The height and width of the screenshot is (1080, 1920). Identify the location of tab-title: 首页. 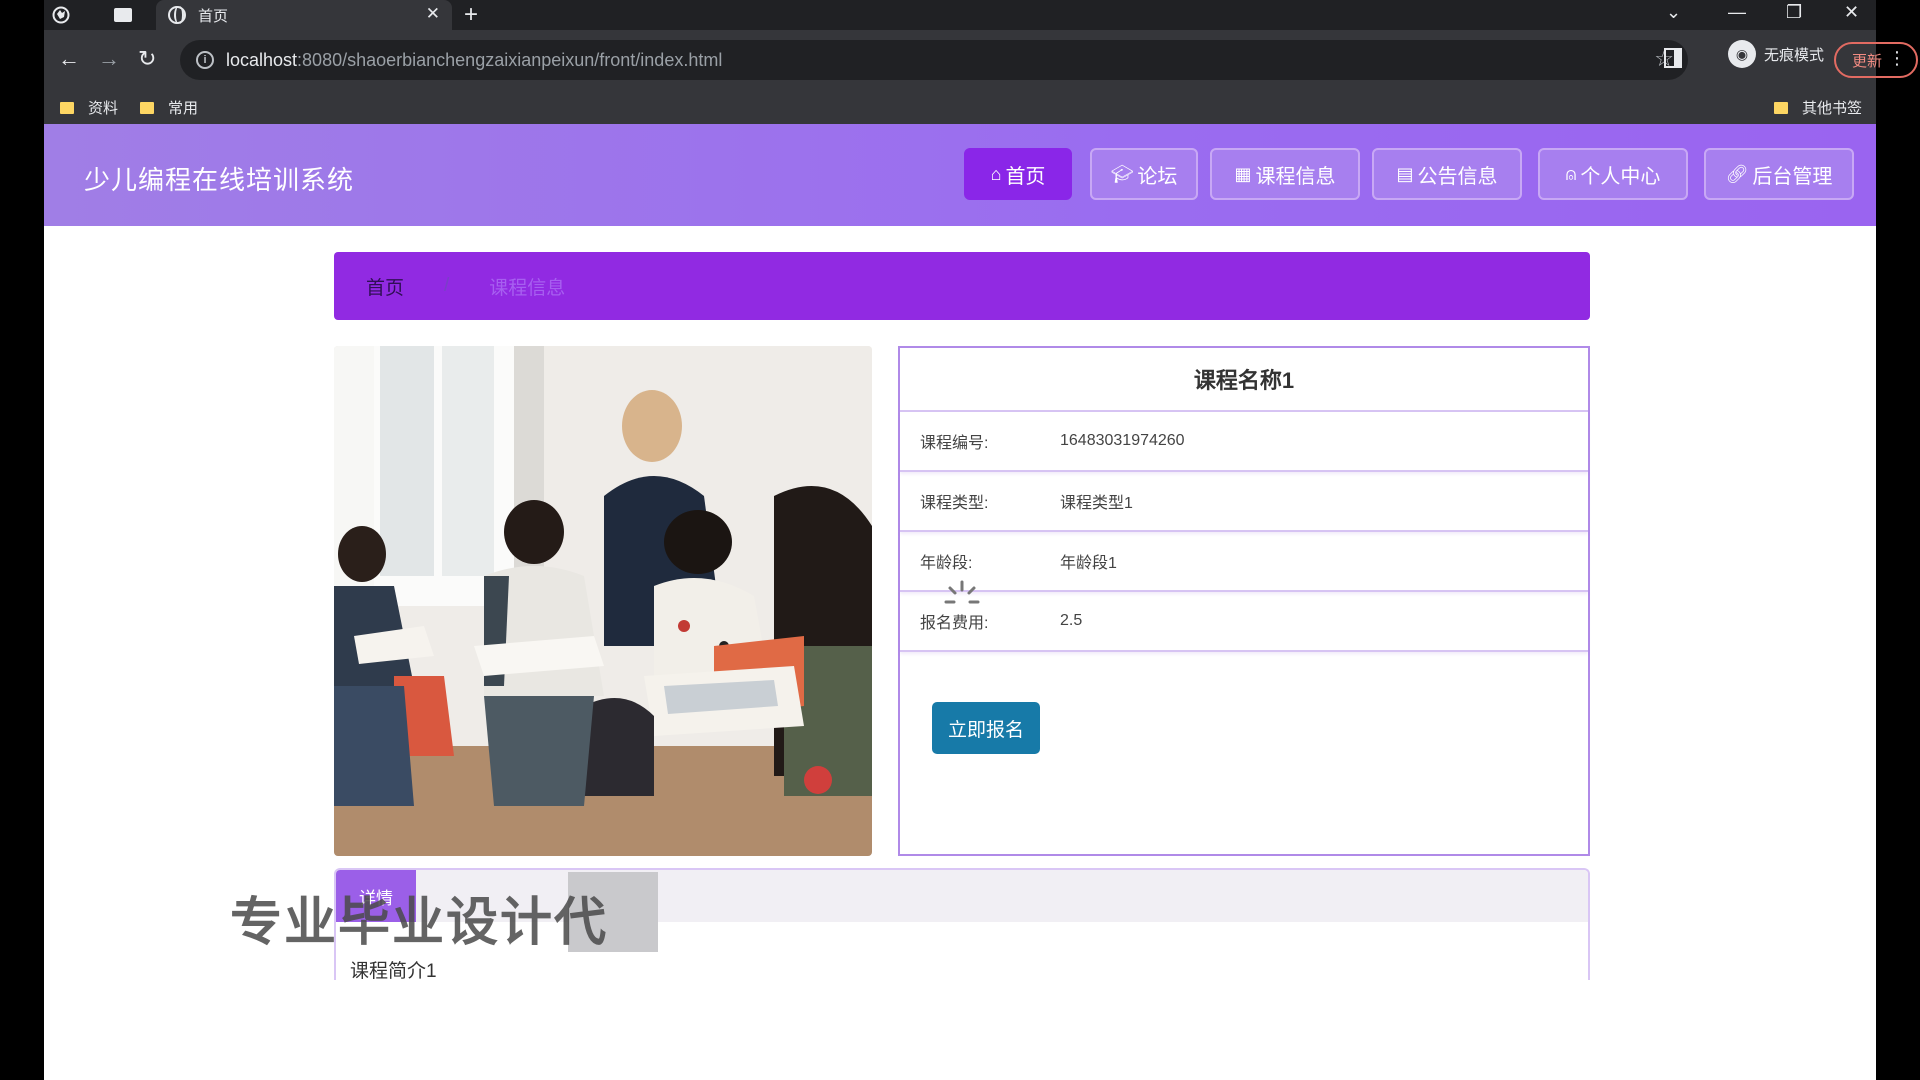
(213, 16).